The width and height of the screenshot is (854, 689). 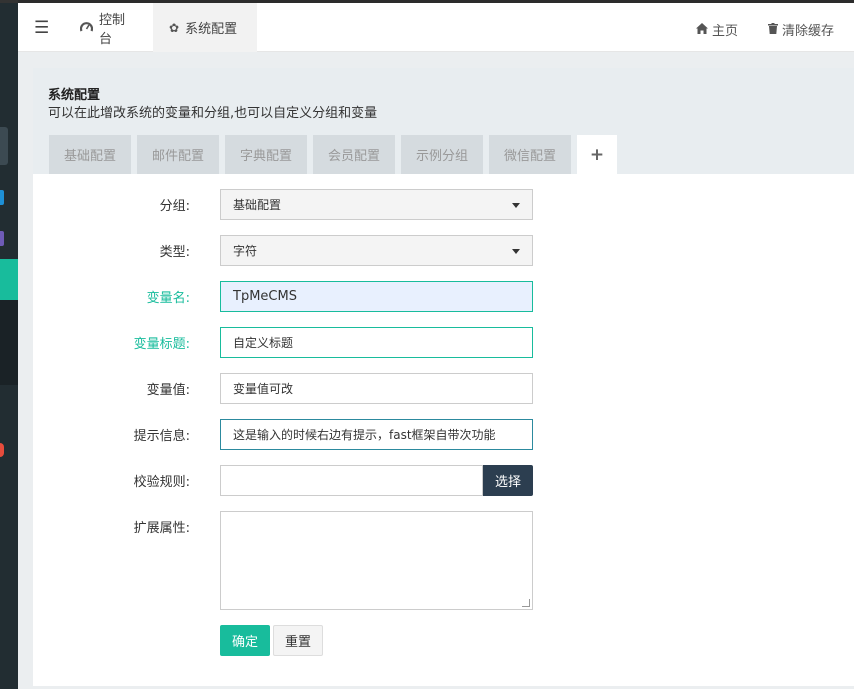 I want to click on tab-system-config: ✿ 系统配置, so click(x=205, y=27).